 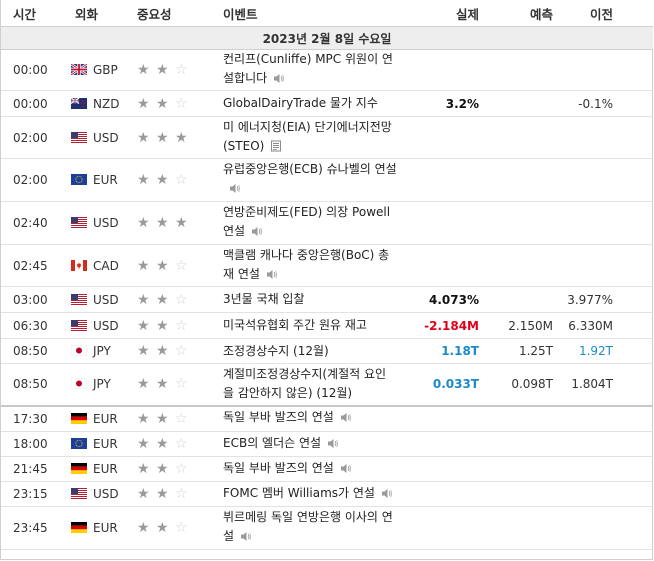 What do you see at coordinates (100, 385) in the screenshot?
I see `event-currency: JPY` at bounding box center [100, 385].